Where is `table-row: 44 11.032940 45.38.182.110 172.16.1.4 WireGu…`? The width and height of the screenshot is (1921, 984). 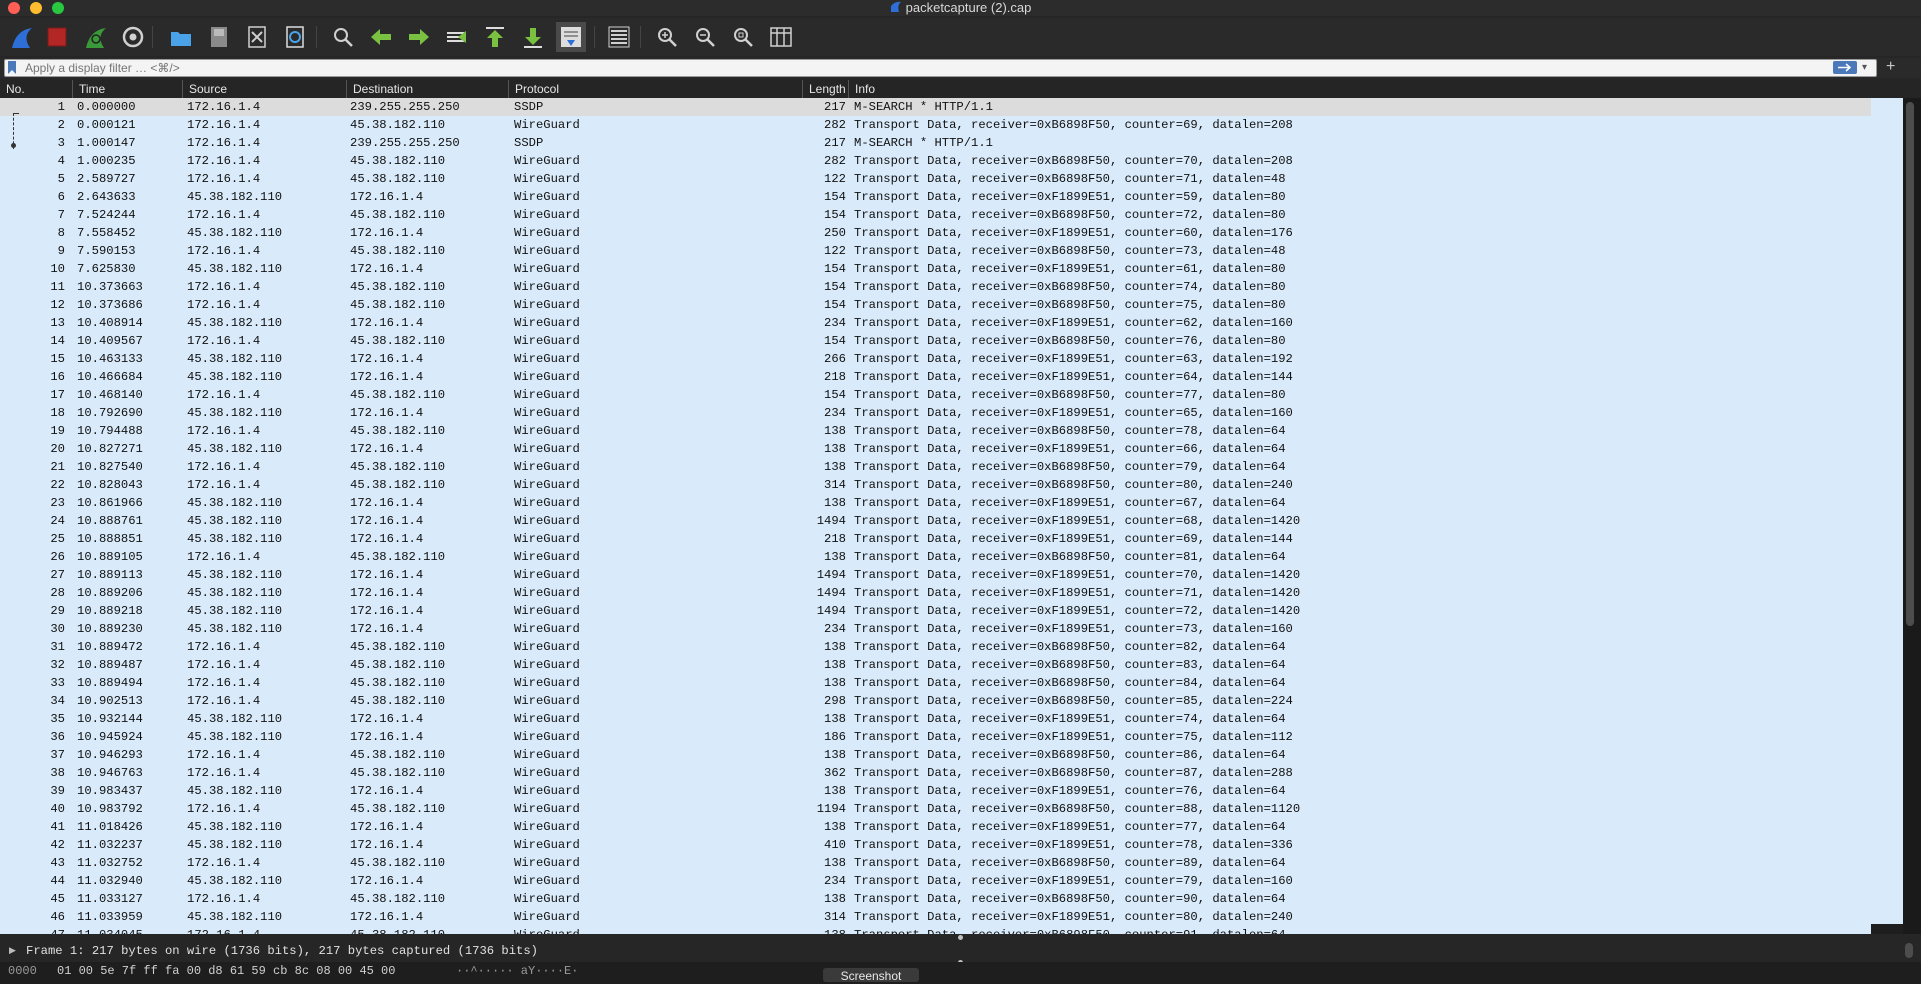
table-row: 44 11.032940 45.38.182.110 172.16.1.4 WireGu… is located at coordinates (935, 881).